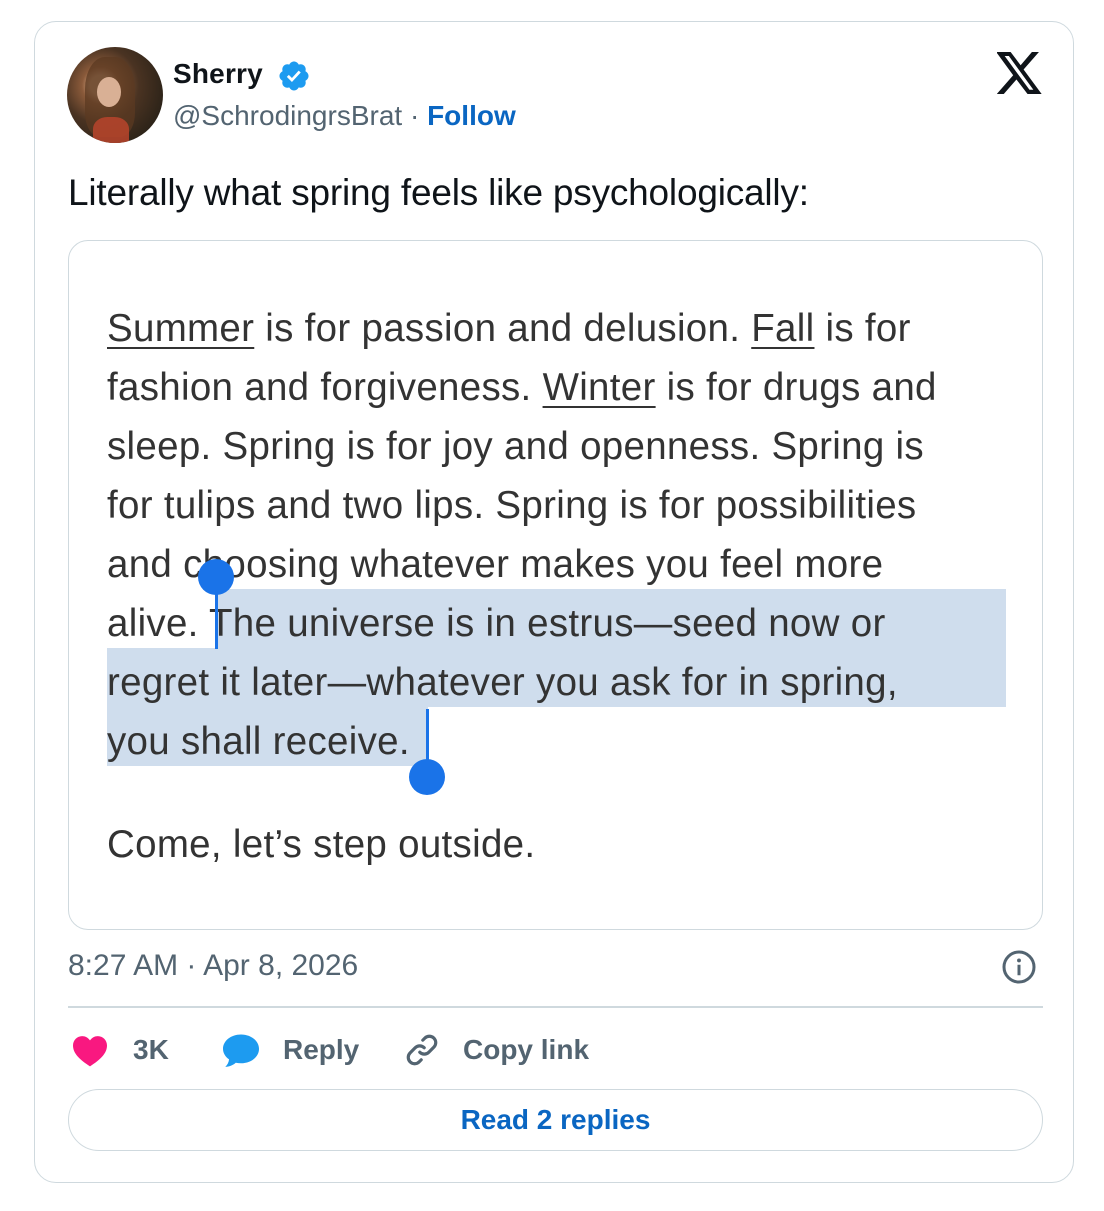  I want to click on underlined-word: Fall, so click(783, 328).